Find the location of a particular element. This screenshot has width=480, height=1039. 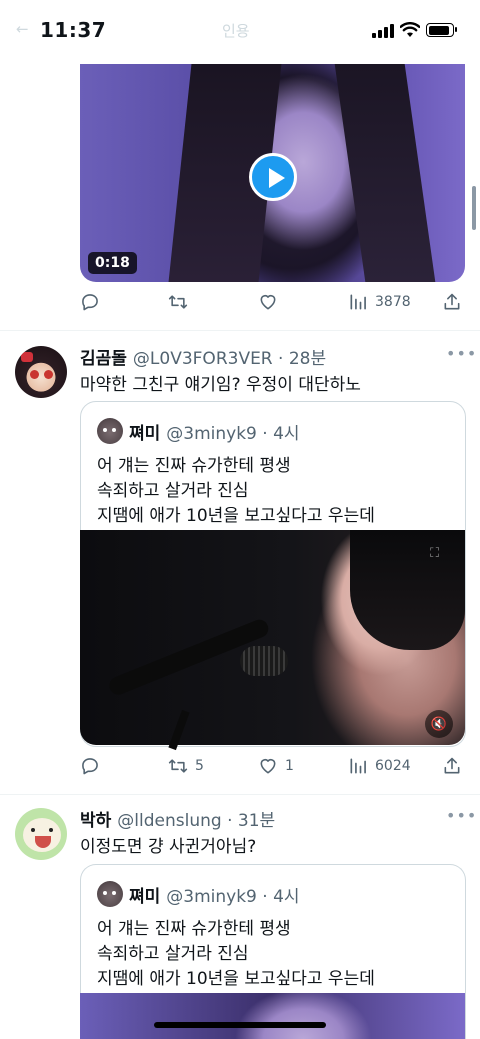

home-indicator is located at coordinates (240, 1025).